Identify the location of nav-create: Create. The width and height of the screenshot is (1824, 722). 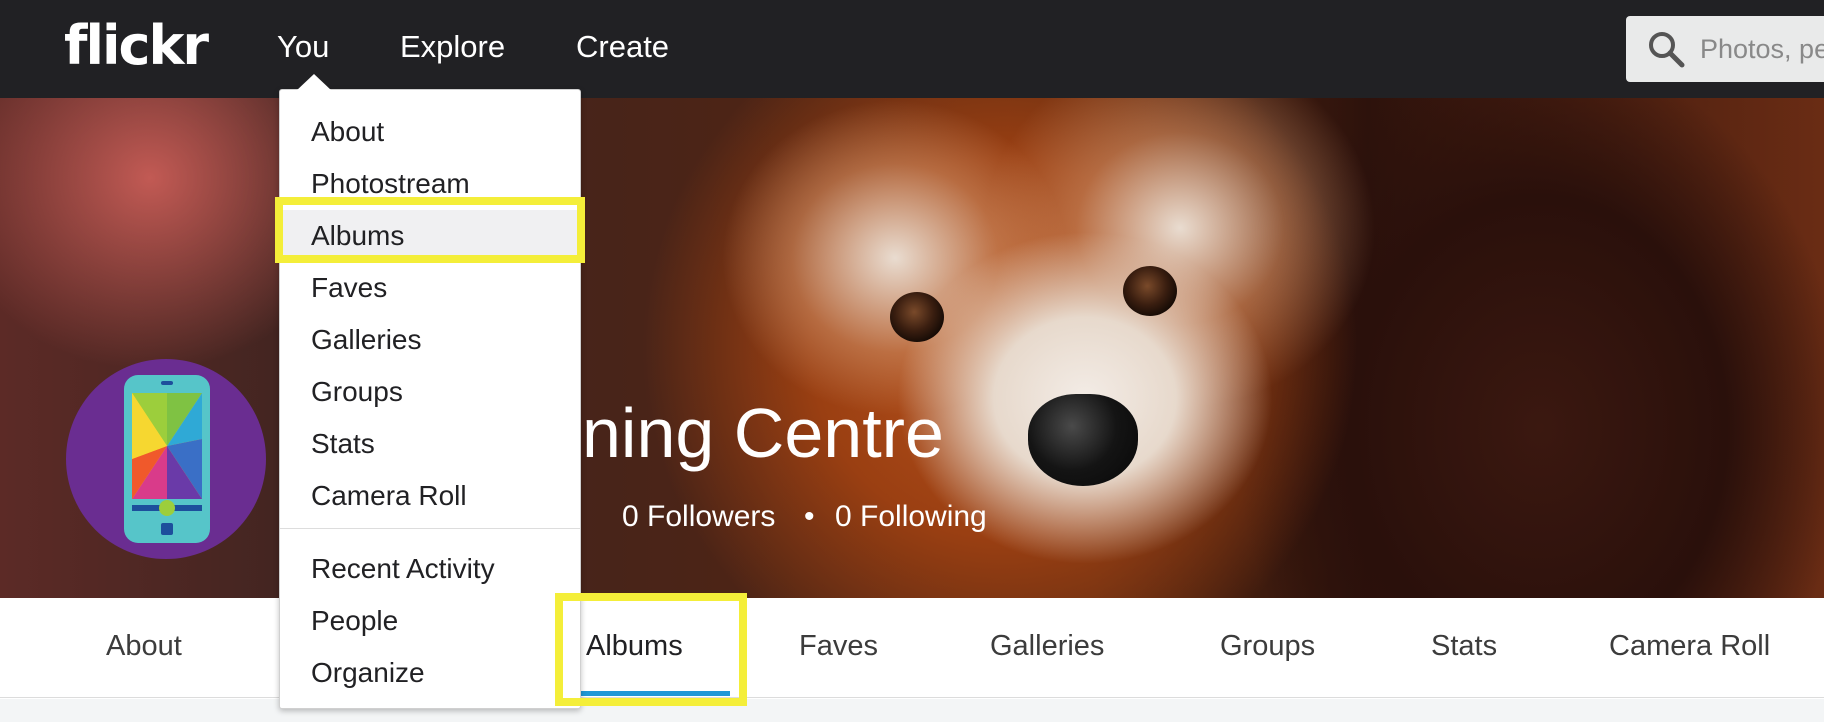
(622, 47).